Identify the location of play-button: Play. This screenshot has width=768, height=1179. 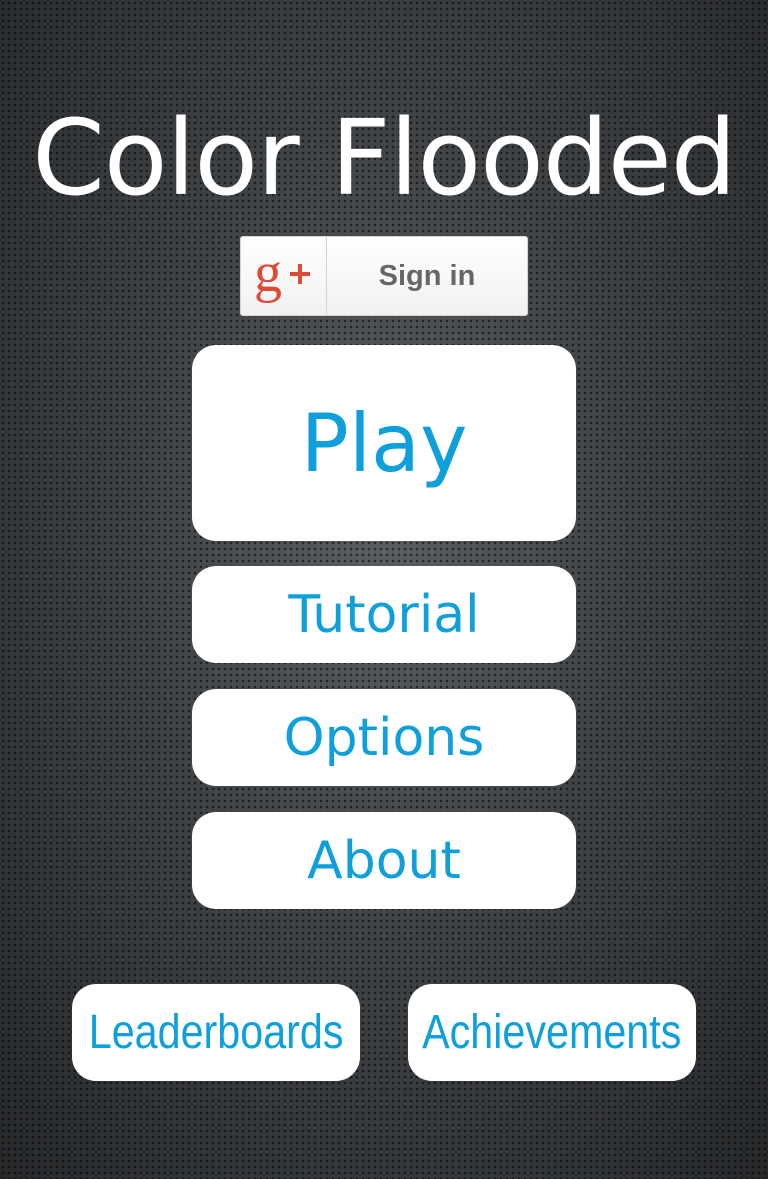
(384, 443).